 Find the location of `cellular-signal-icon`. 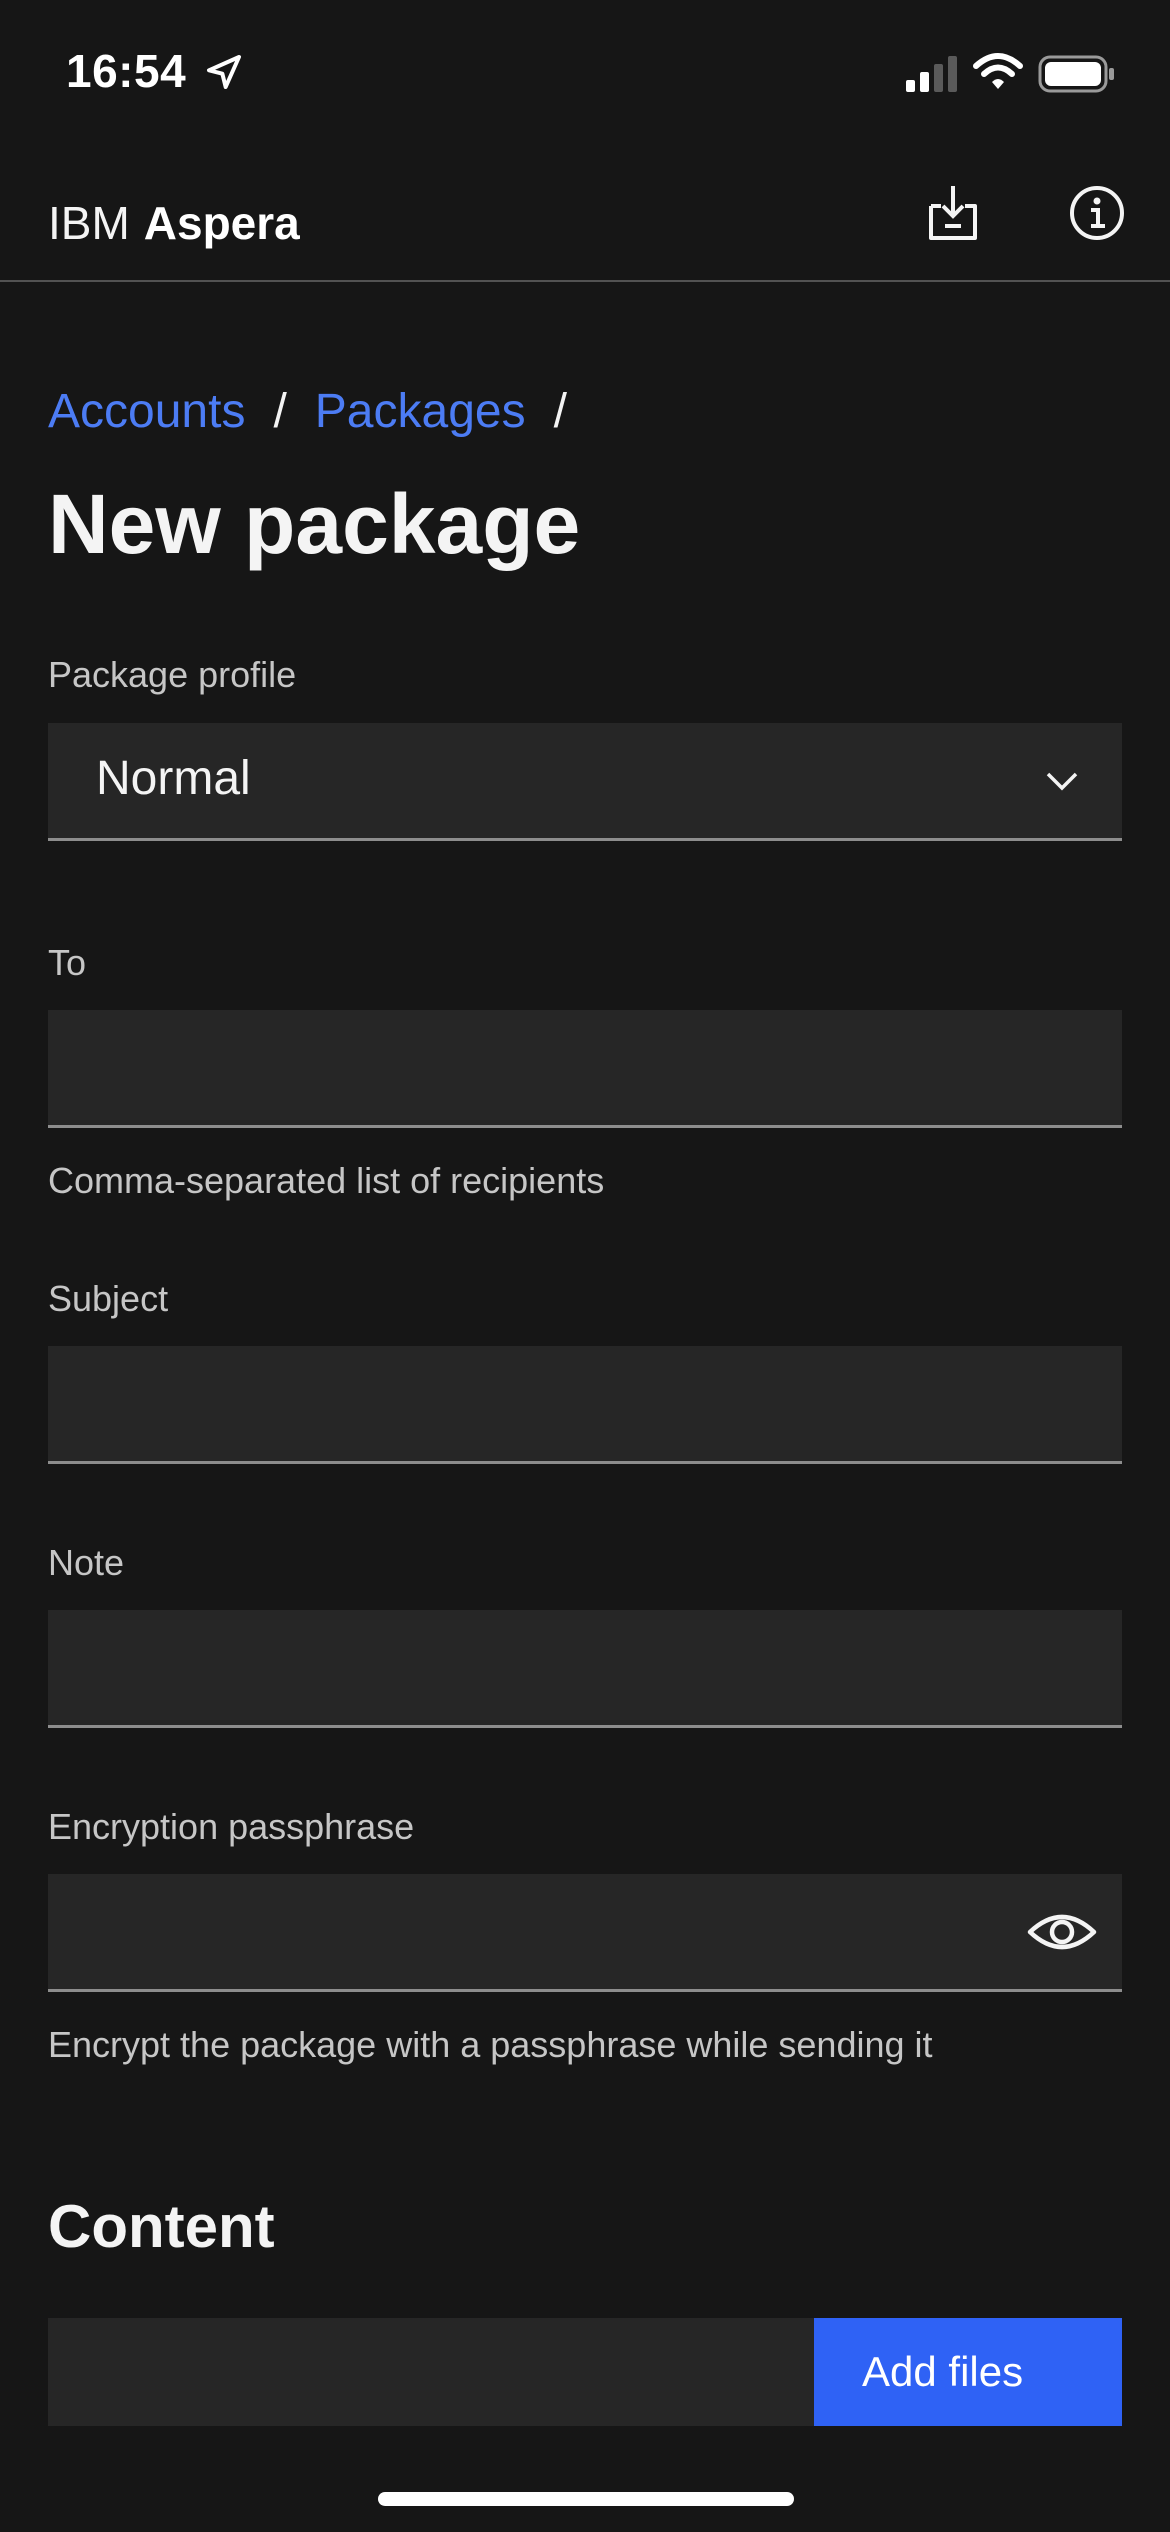

cellular-signal-icon is located at coordinates (931, 74).